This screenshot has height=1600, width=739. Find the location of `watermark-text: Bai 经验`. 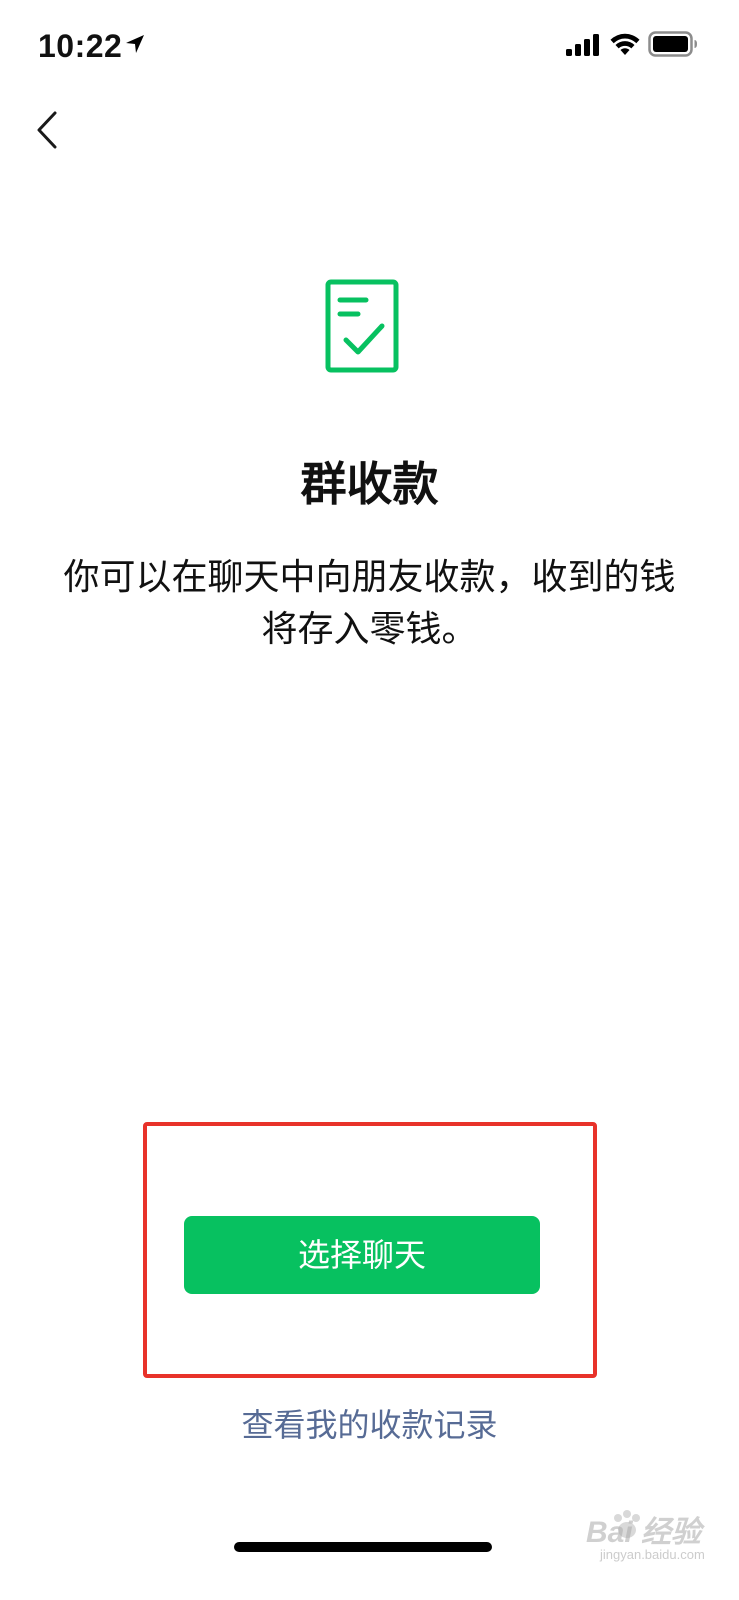

watermark-text: Bai 经验 is located at coordinates (644, 1532).